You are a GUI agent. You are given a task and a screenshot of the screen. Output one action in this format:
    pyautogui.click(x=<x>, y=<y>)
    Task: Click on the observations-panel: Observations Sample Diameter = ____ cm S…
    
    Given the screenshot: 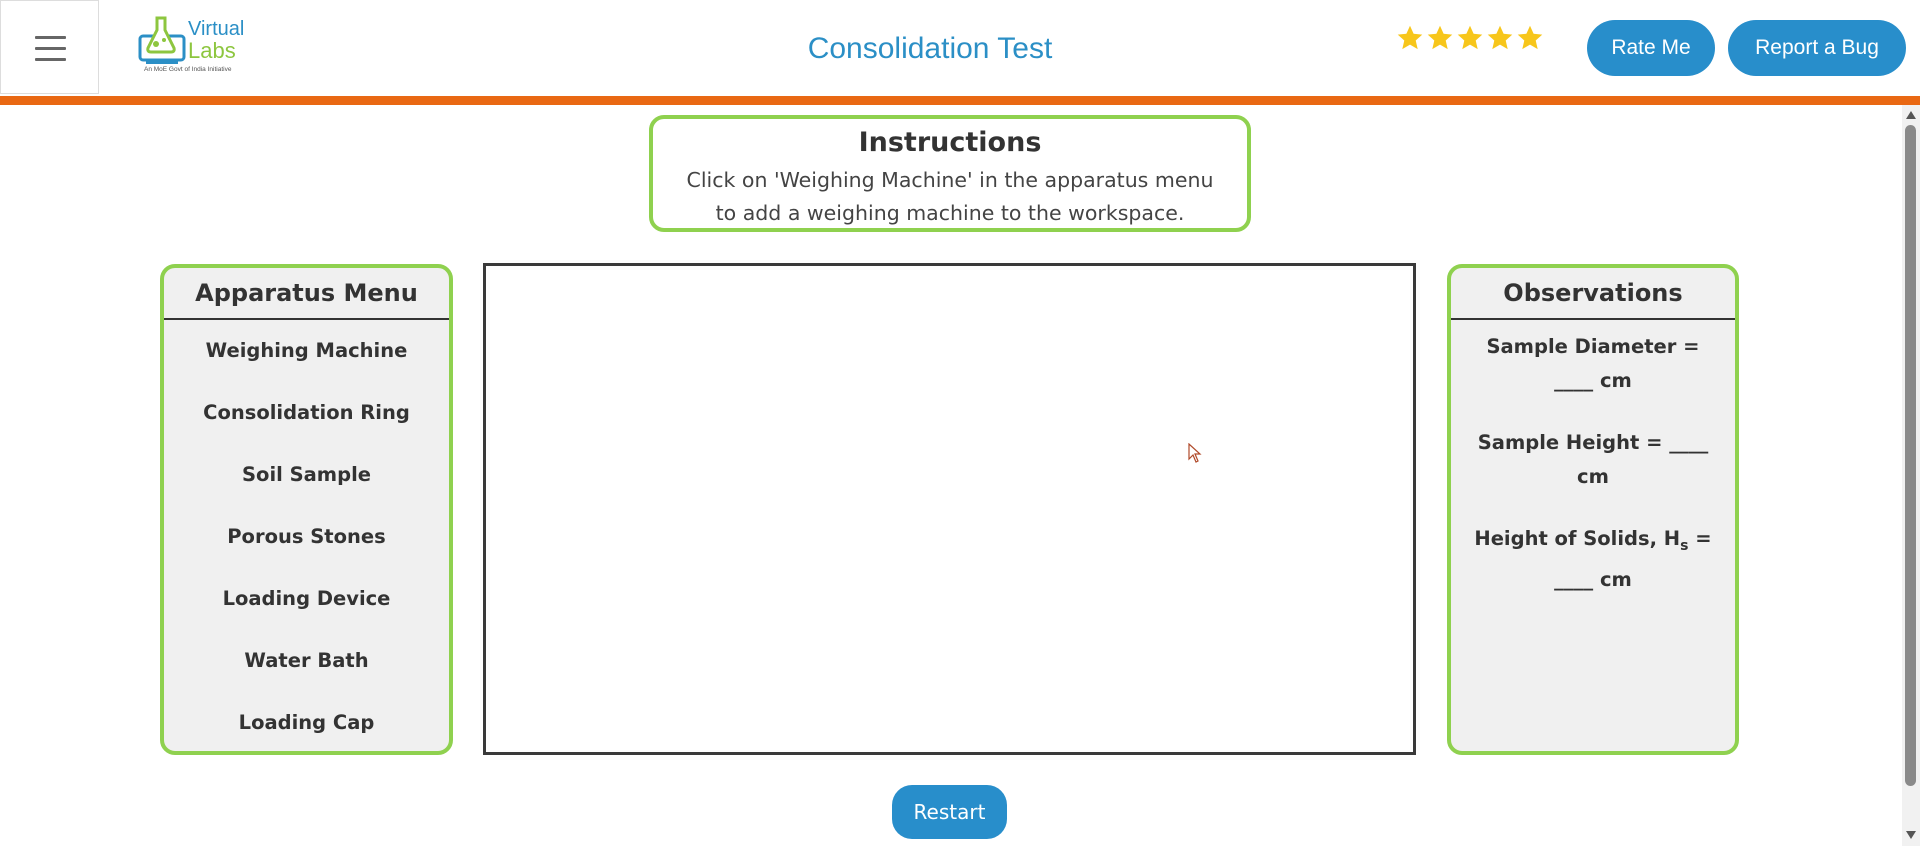 What is the action you would take?
    pyautogui.click(x=1593, y=509)
    